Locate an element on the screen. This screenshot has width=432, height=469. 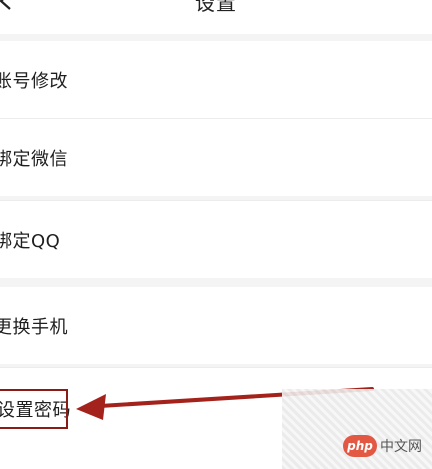
watermark-logo: php 中文网 is located at coordinates (382, 446).